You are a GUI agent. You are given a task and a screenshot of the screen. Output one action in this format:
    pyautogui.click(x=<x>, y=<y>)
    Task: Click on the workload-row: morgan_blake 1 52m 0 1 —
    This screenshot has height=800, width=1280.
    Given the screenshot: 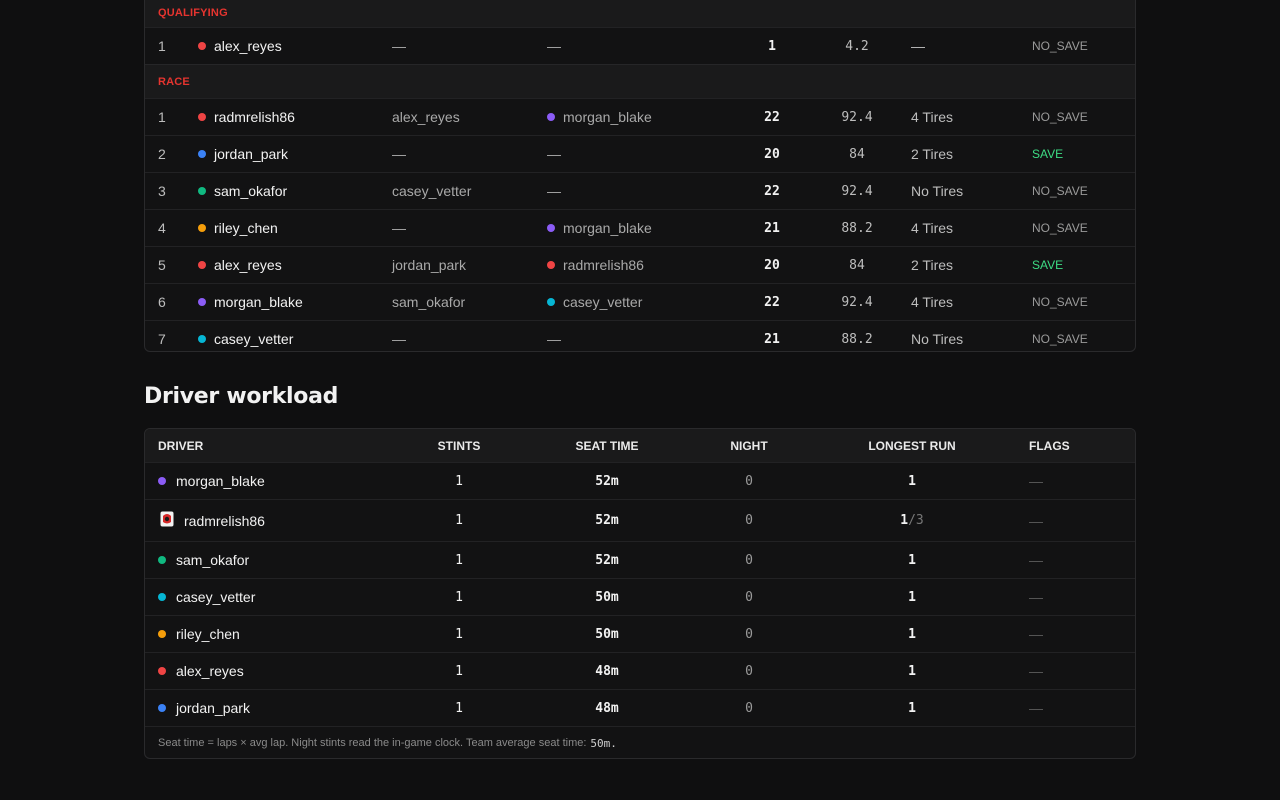 What is the action you would take?
    pyautogui.click(x=640, y=480)
    